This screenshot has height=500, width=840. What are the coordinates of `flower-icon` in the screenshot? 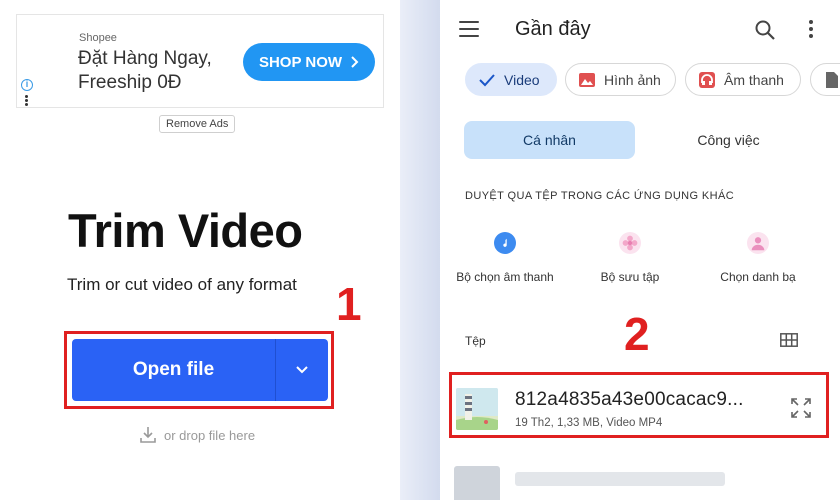 It's located at (630, 243).